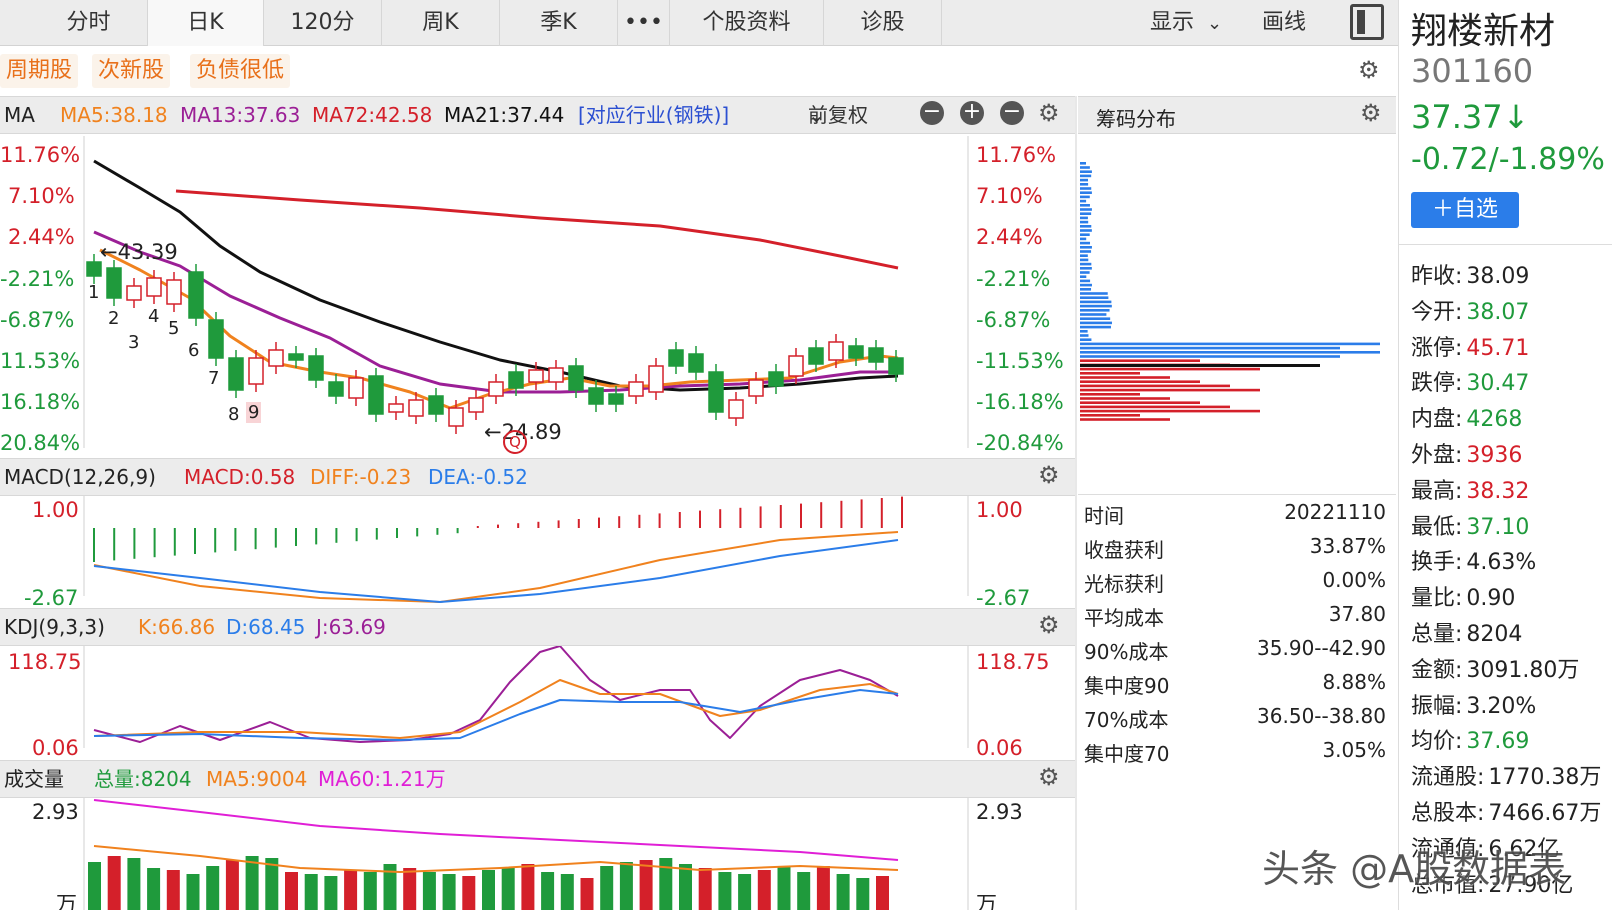 The height and width of the screenshot is (910, 1612). What do you see at coordinates (1483, 31) in the screenshot?
I see `stock-name: 翔楼新材` at bounding box center [1483, 31].